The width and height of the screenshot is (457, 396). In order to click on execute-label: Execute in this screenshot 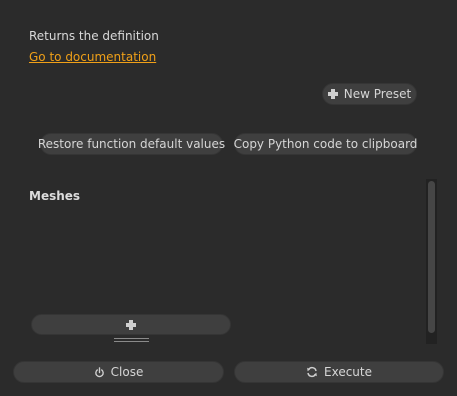, I will do `click(348, 372)`.